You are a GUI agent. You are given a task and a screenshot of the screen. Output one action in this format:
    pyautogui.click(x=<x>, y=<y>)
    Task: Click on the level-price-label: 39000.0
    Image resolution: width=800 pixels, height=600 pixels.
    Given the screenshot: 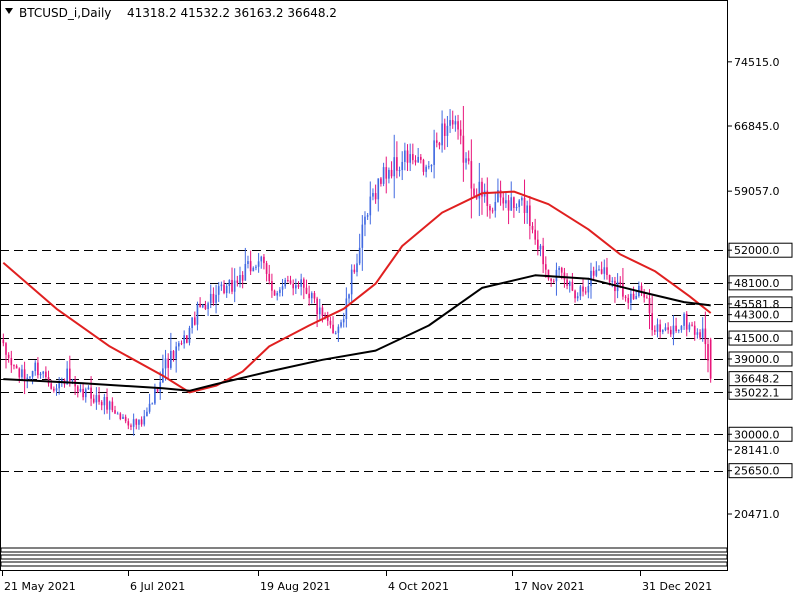 What is the action you would take?
    pyautogui.click(x=757, y=359)
    